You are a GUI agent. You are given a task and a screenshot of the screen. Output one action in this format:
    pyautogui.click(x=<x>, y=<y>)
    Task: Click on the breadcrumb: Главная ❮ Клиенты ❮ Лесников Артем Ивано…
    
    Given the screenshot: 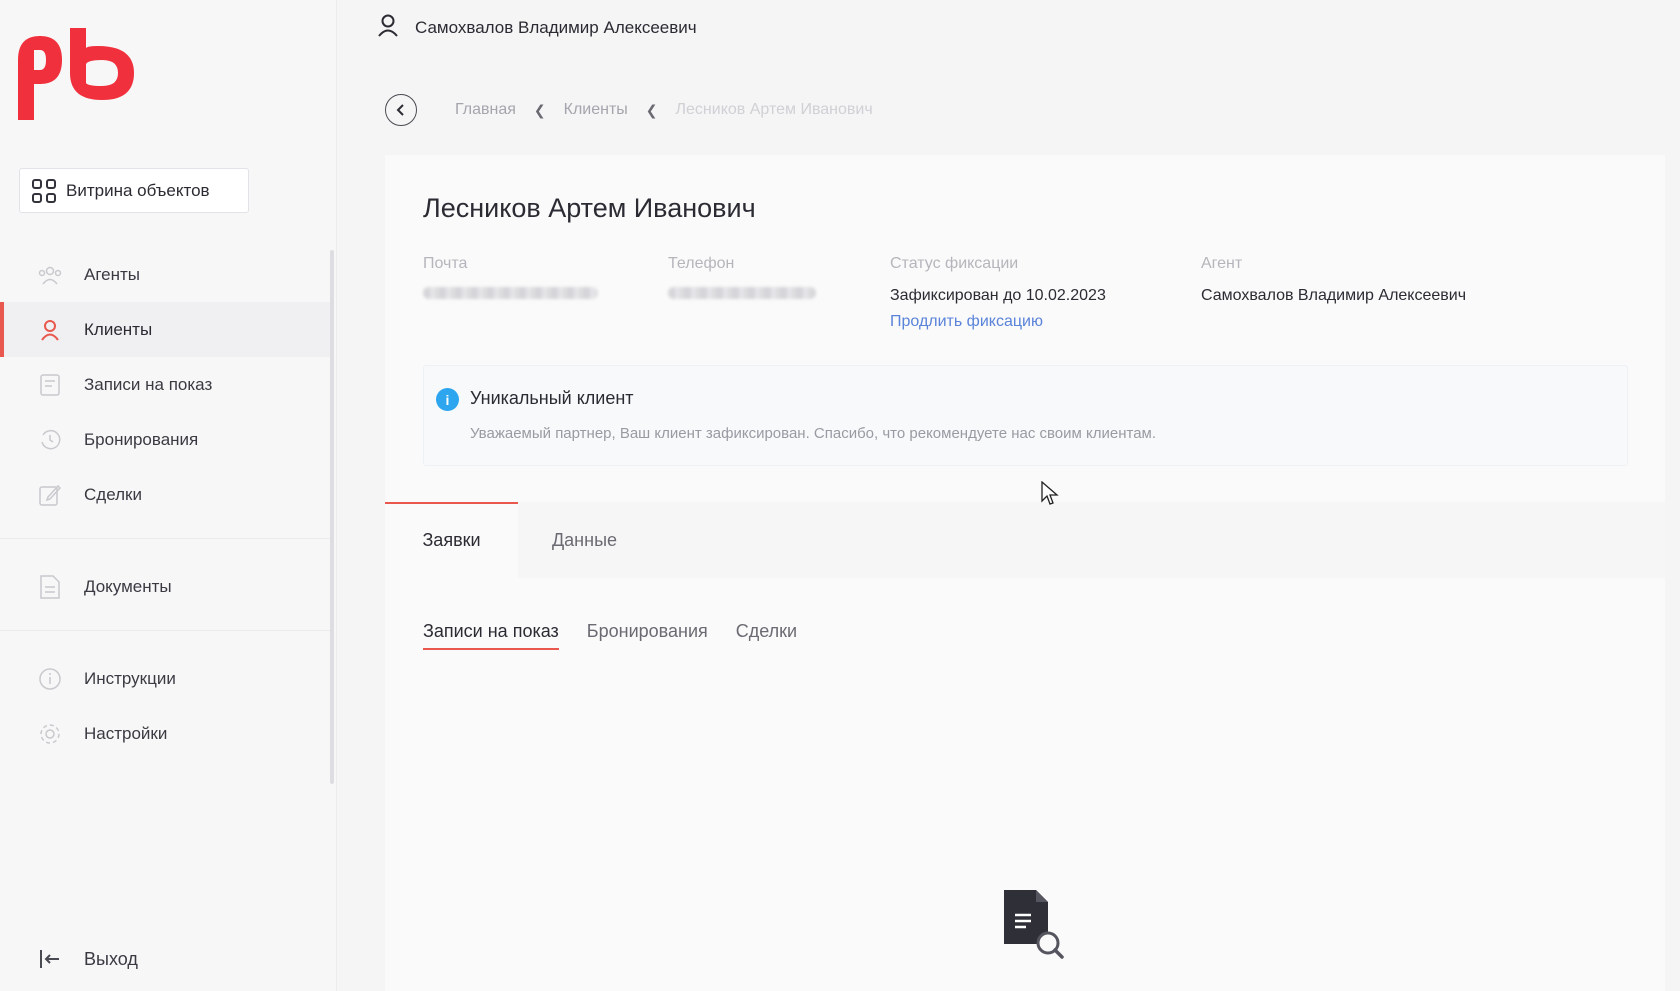 What is the action you would take?
    pyautogui.click(x=629, y=110)
    